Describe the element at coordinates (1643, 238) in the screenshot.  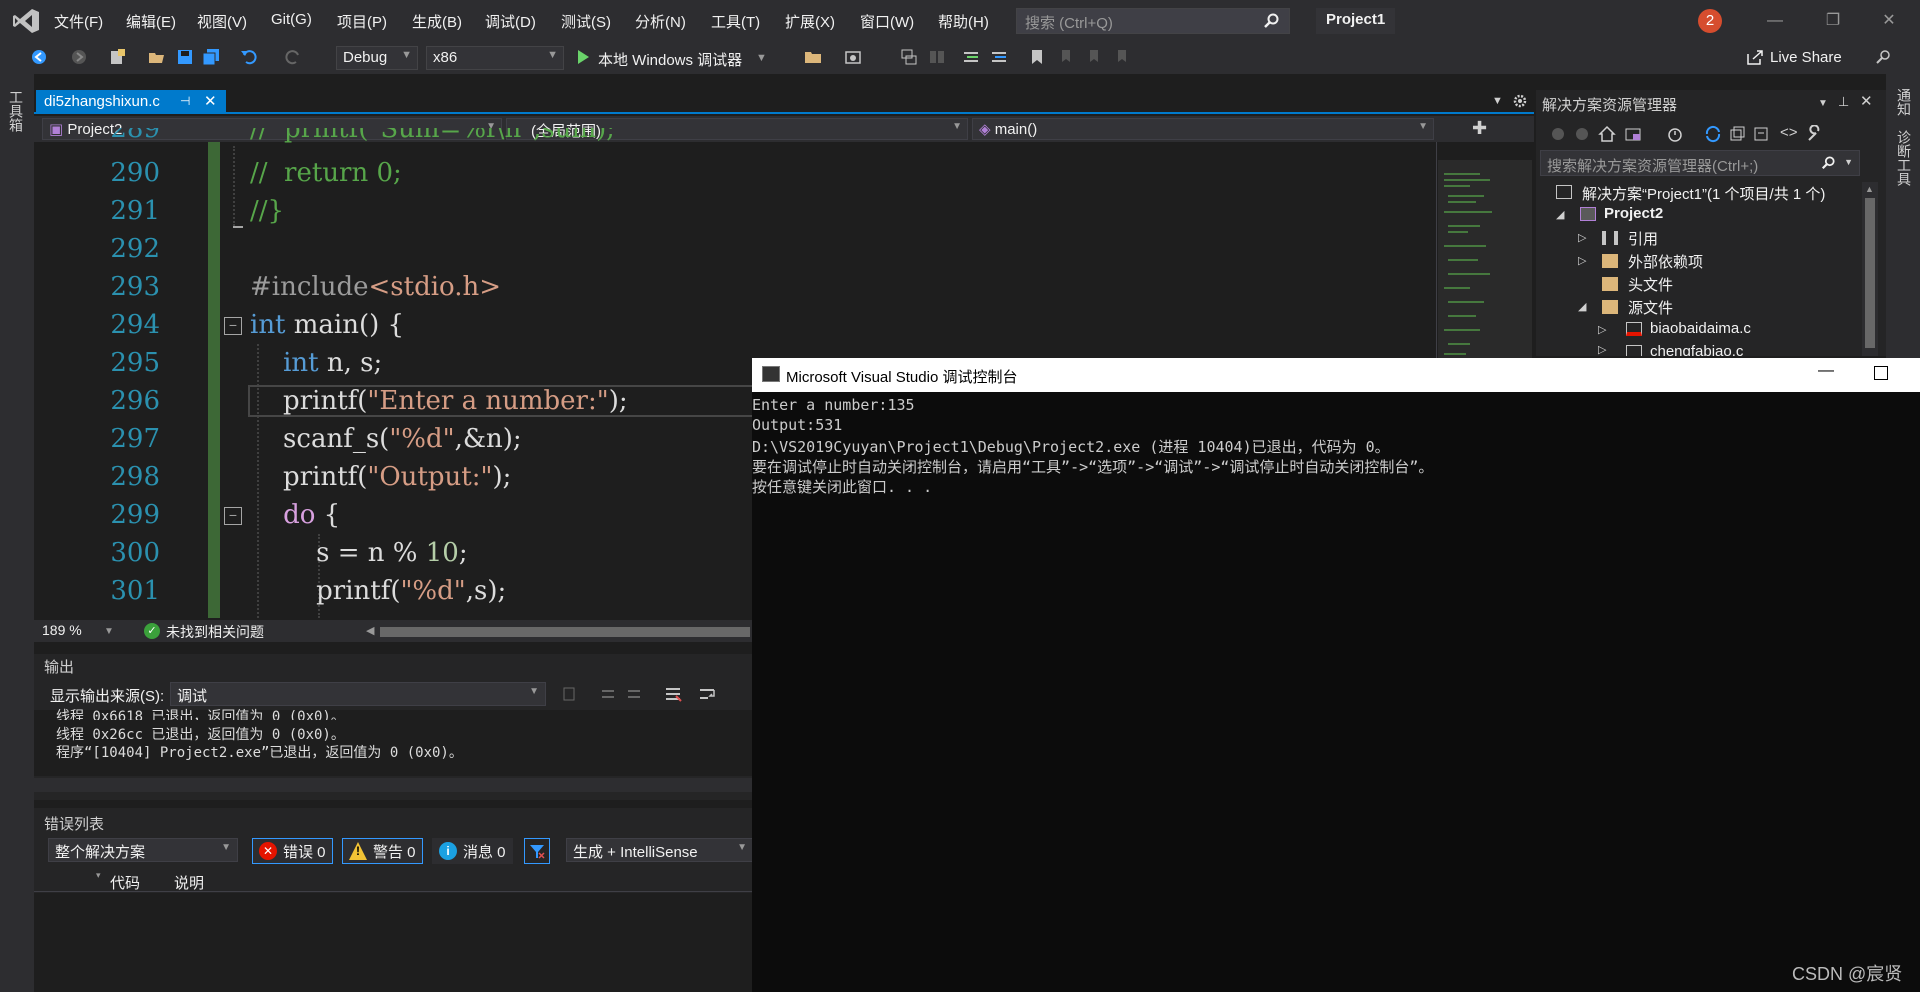
I see `tree-item-references: 引用` at that location.